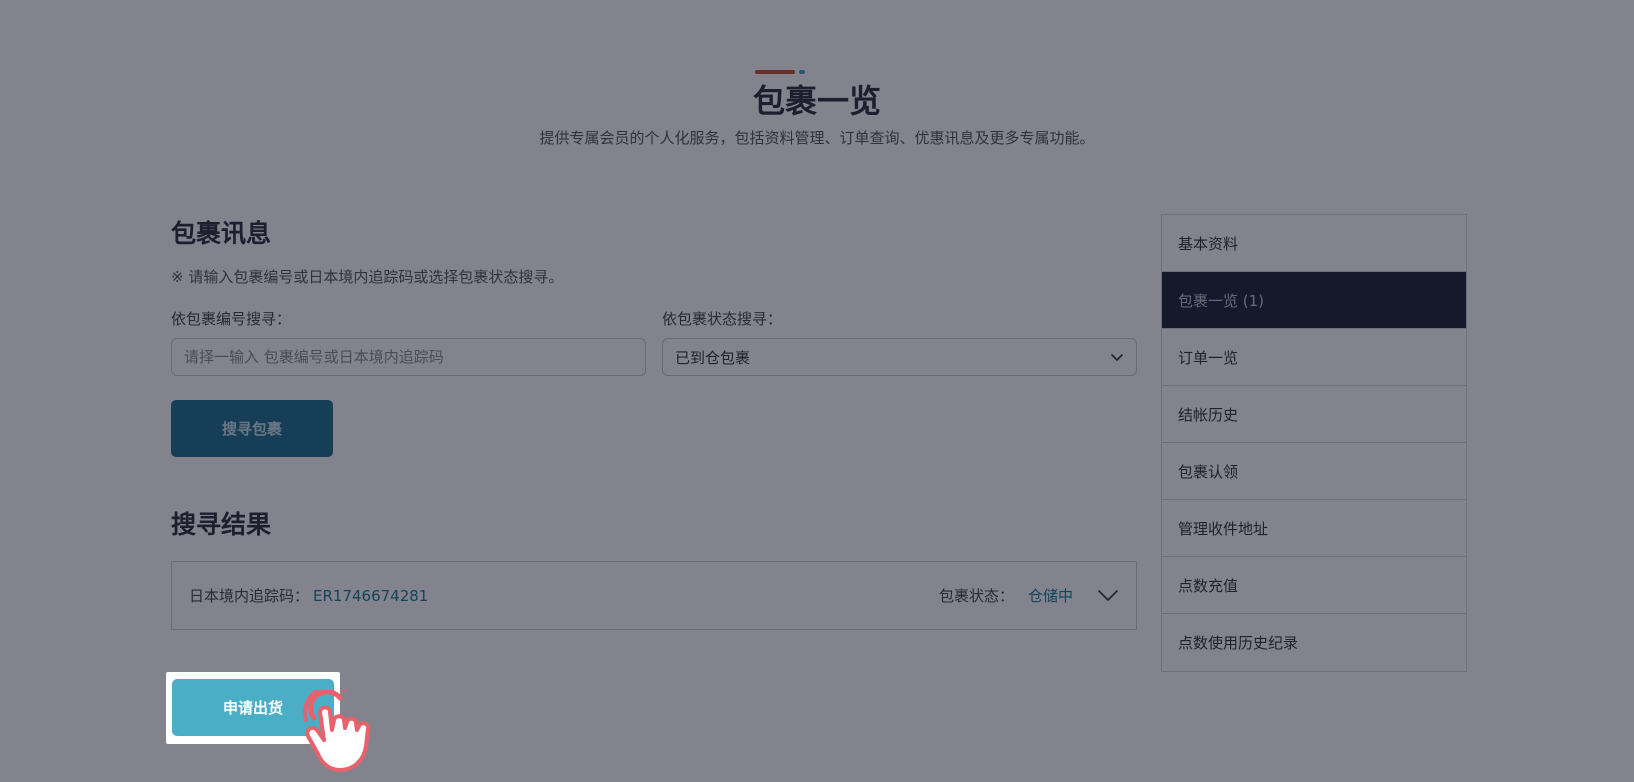 Image resolution: width=1634 pixels, height=782 pixels. Describe the element at coordinates (367, 277) in the screenshot. I see `search-note: ※ 请输入包裹编号或日本境内追踪码或选择包裹状态搜寻。` at that location.